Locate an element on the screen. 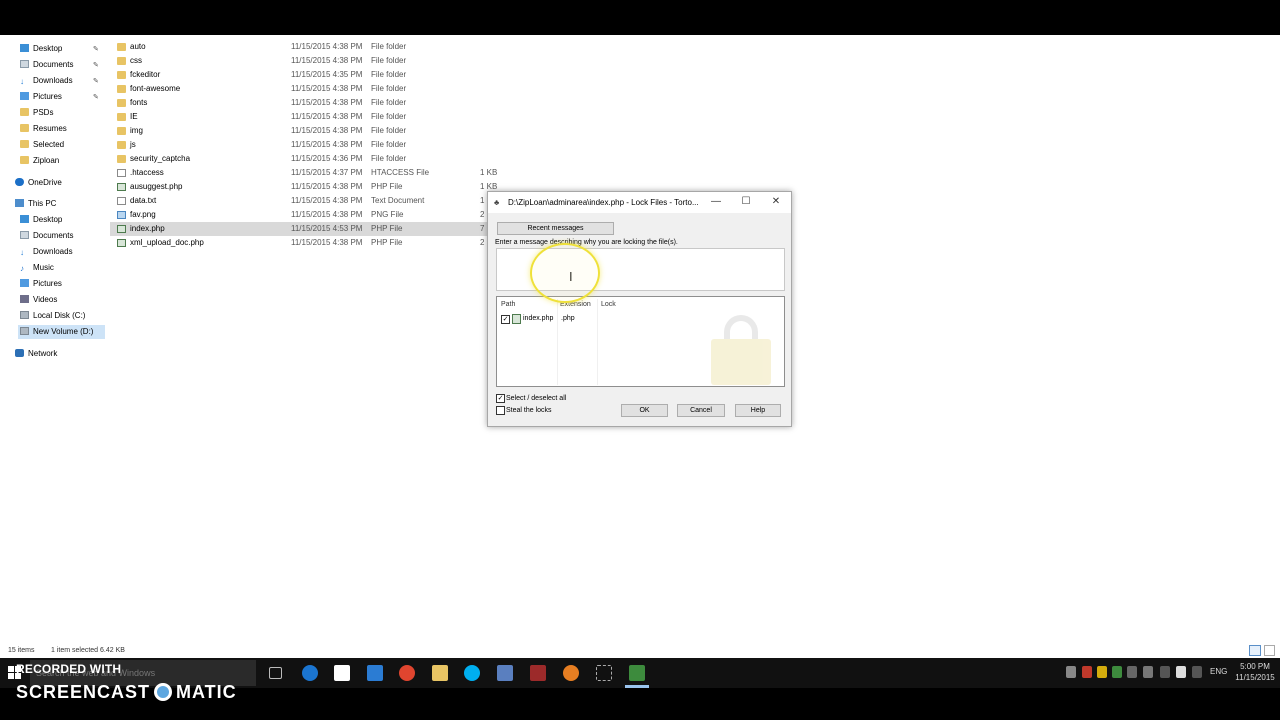  file-date: 11/15/2015 4:53 PM is located at coordinates (327, 228).